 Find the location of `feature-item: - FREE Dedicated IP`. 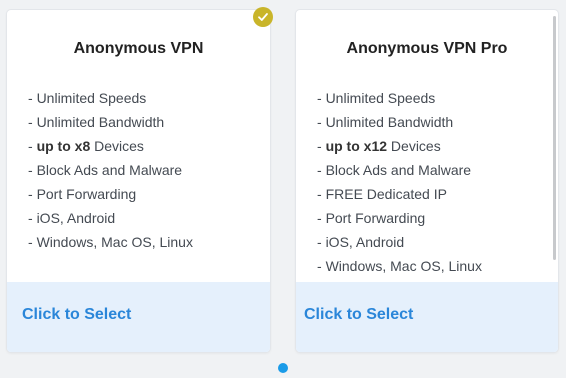

feature-item: - FREE Dedicated IP is located at coordinates (432, 194).